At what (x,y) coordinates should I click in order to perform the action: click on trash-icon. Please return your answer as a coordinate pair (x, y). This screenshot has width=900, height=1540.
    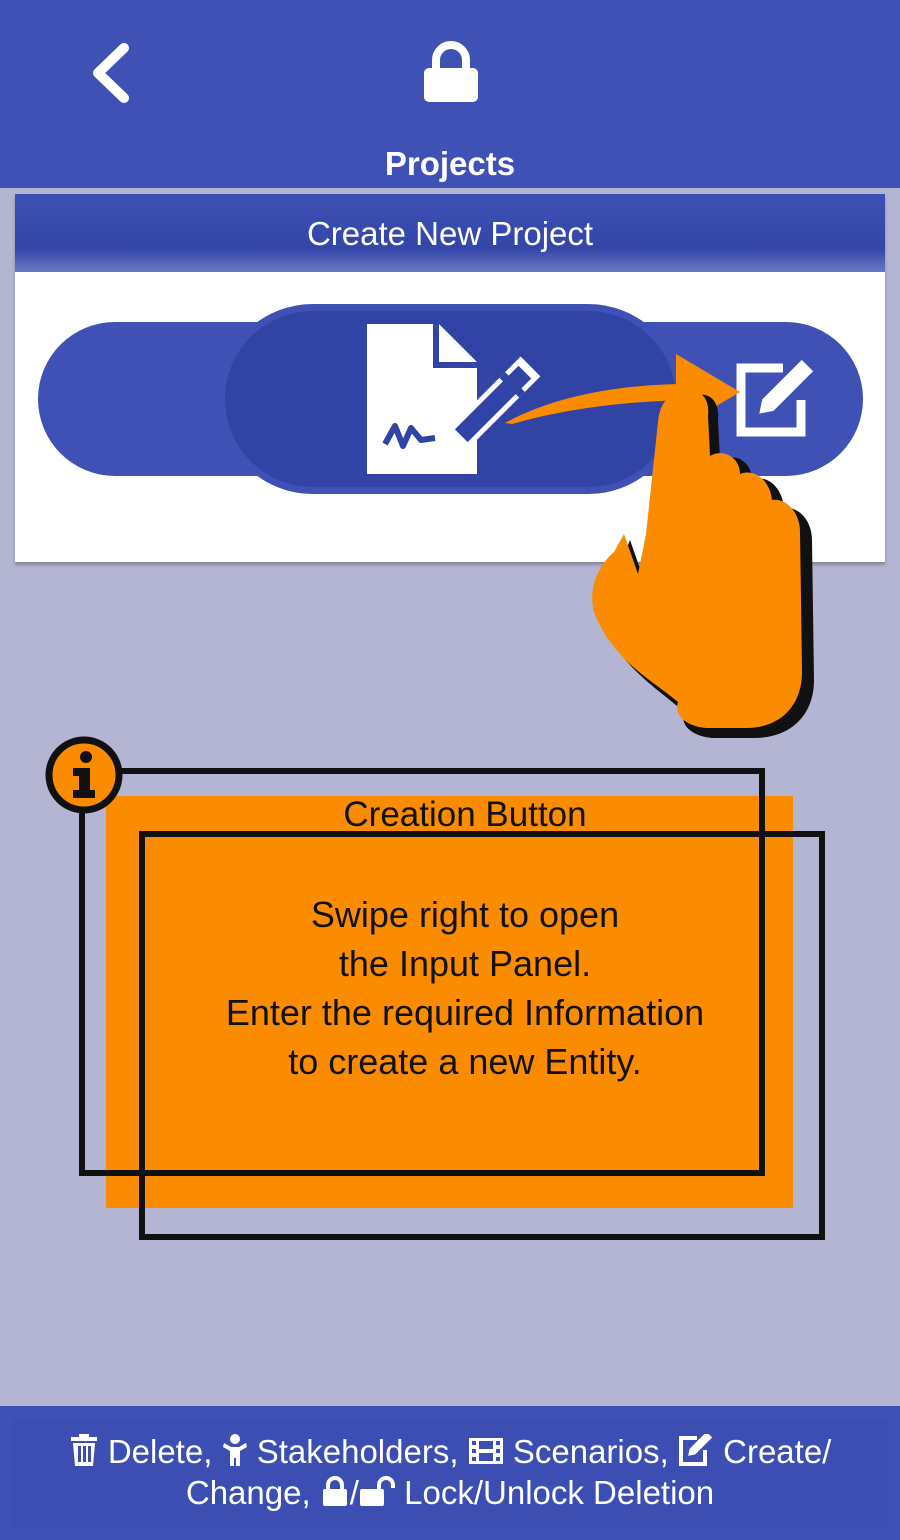
    Looking at the image, I should click on (83, 1450).